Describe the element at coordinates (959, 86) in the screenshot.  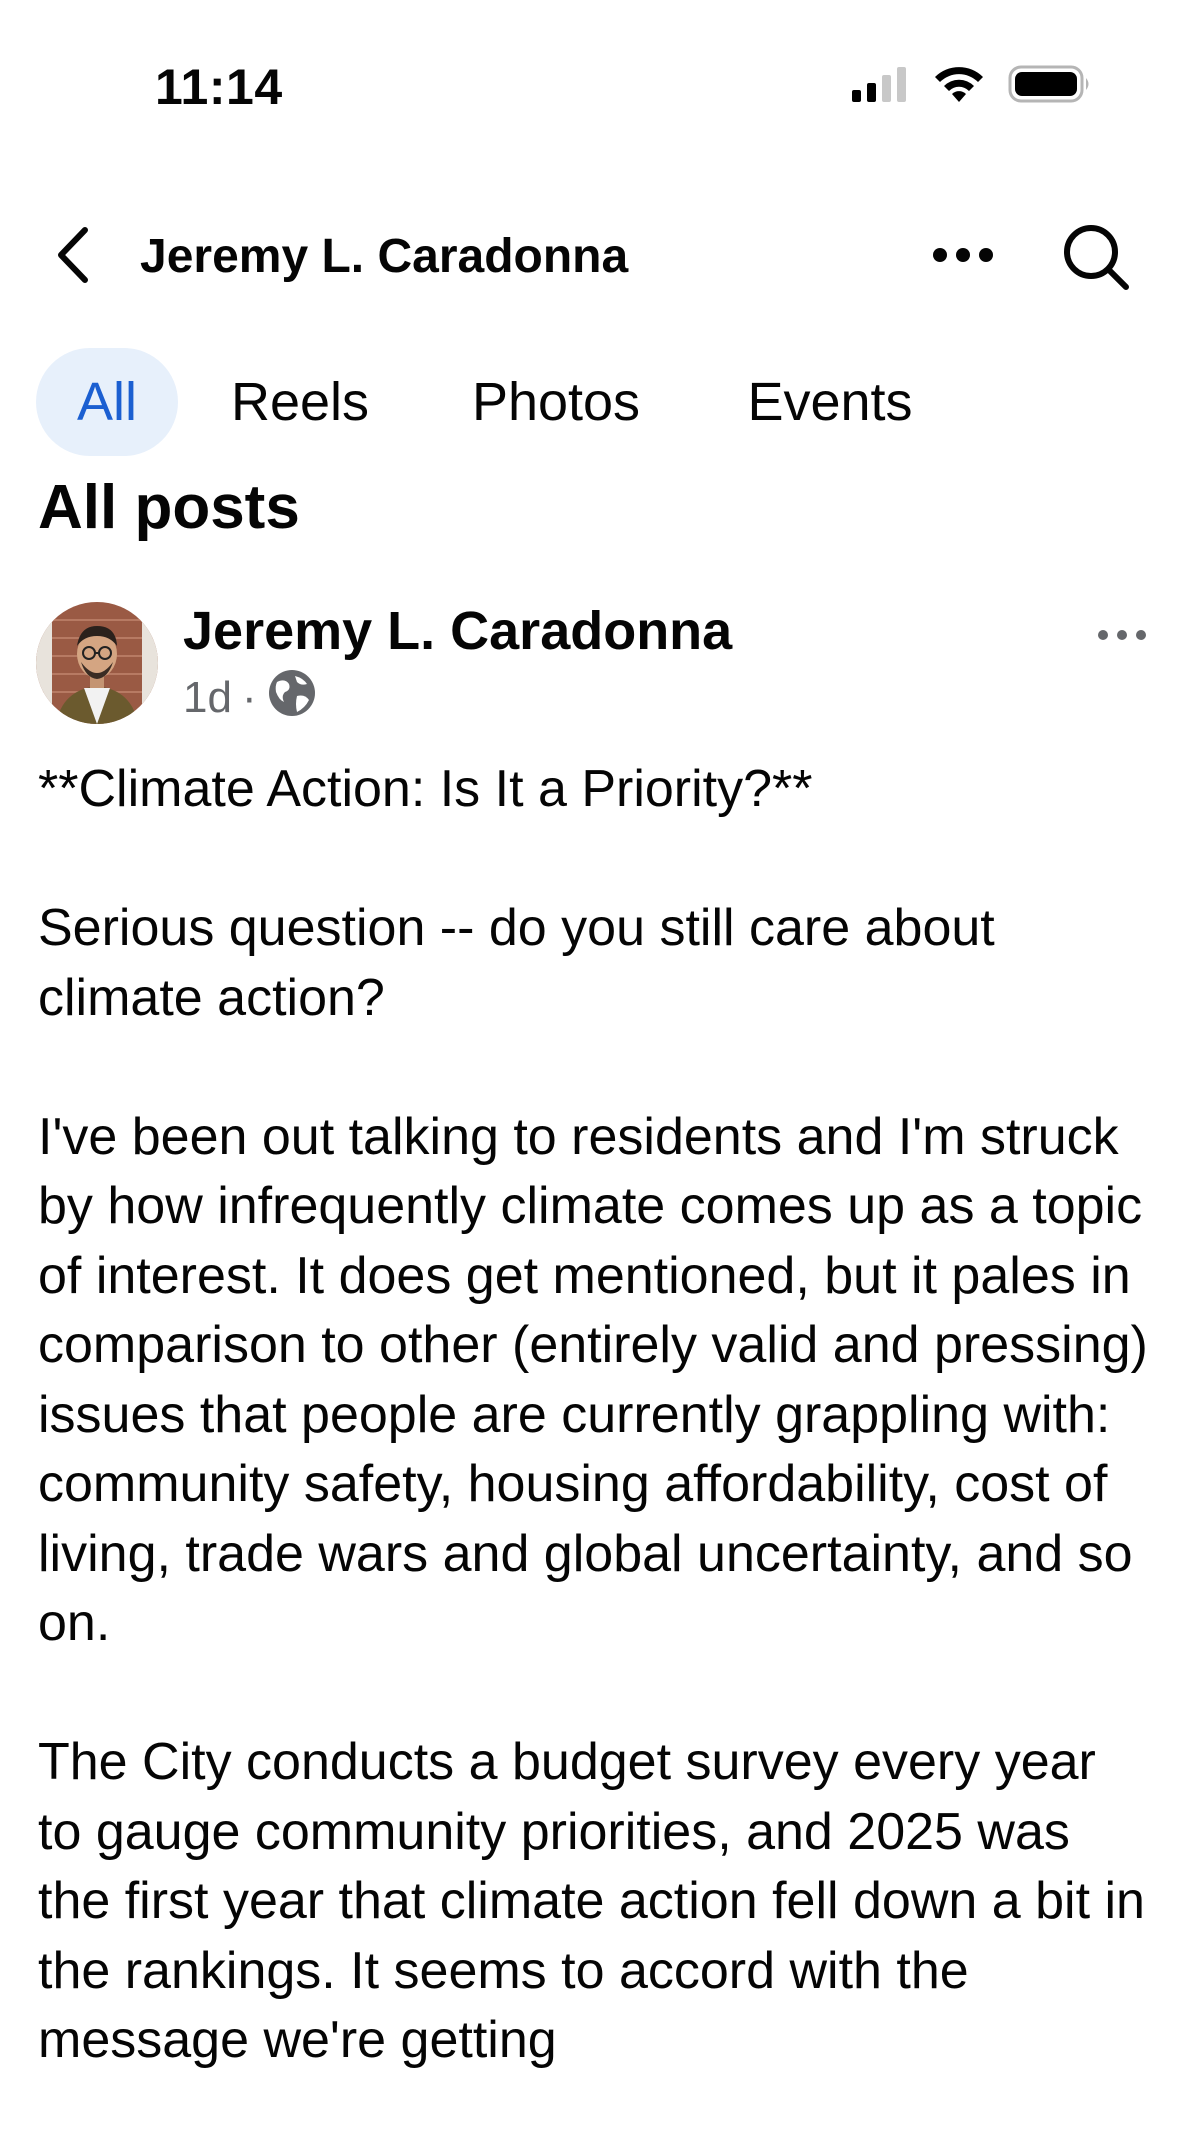
I see `wifi-icon` at that location.